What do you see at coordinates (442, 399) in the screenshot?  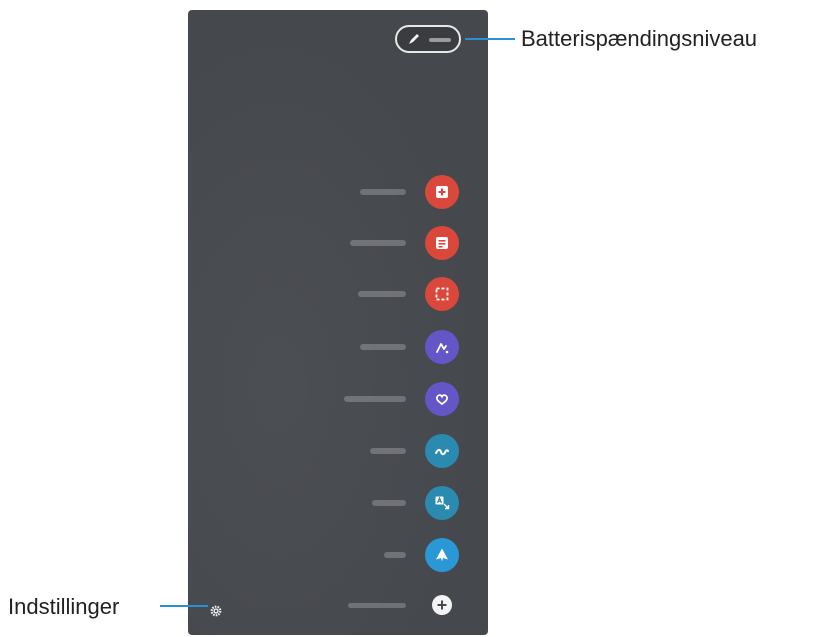 I see `live-message-icon` at bounding box center [442, 399].